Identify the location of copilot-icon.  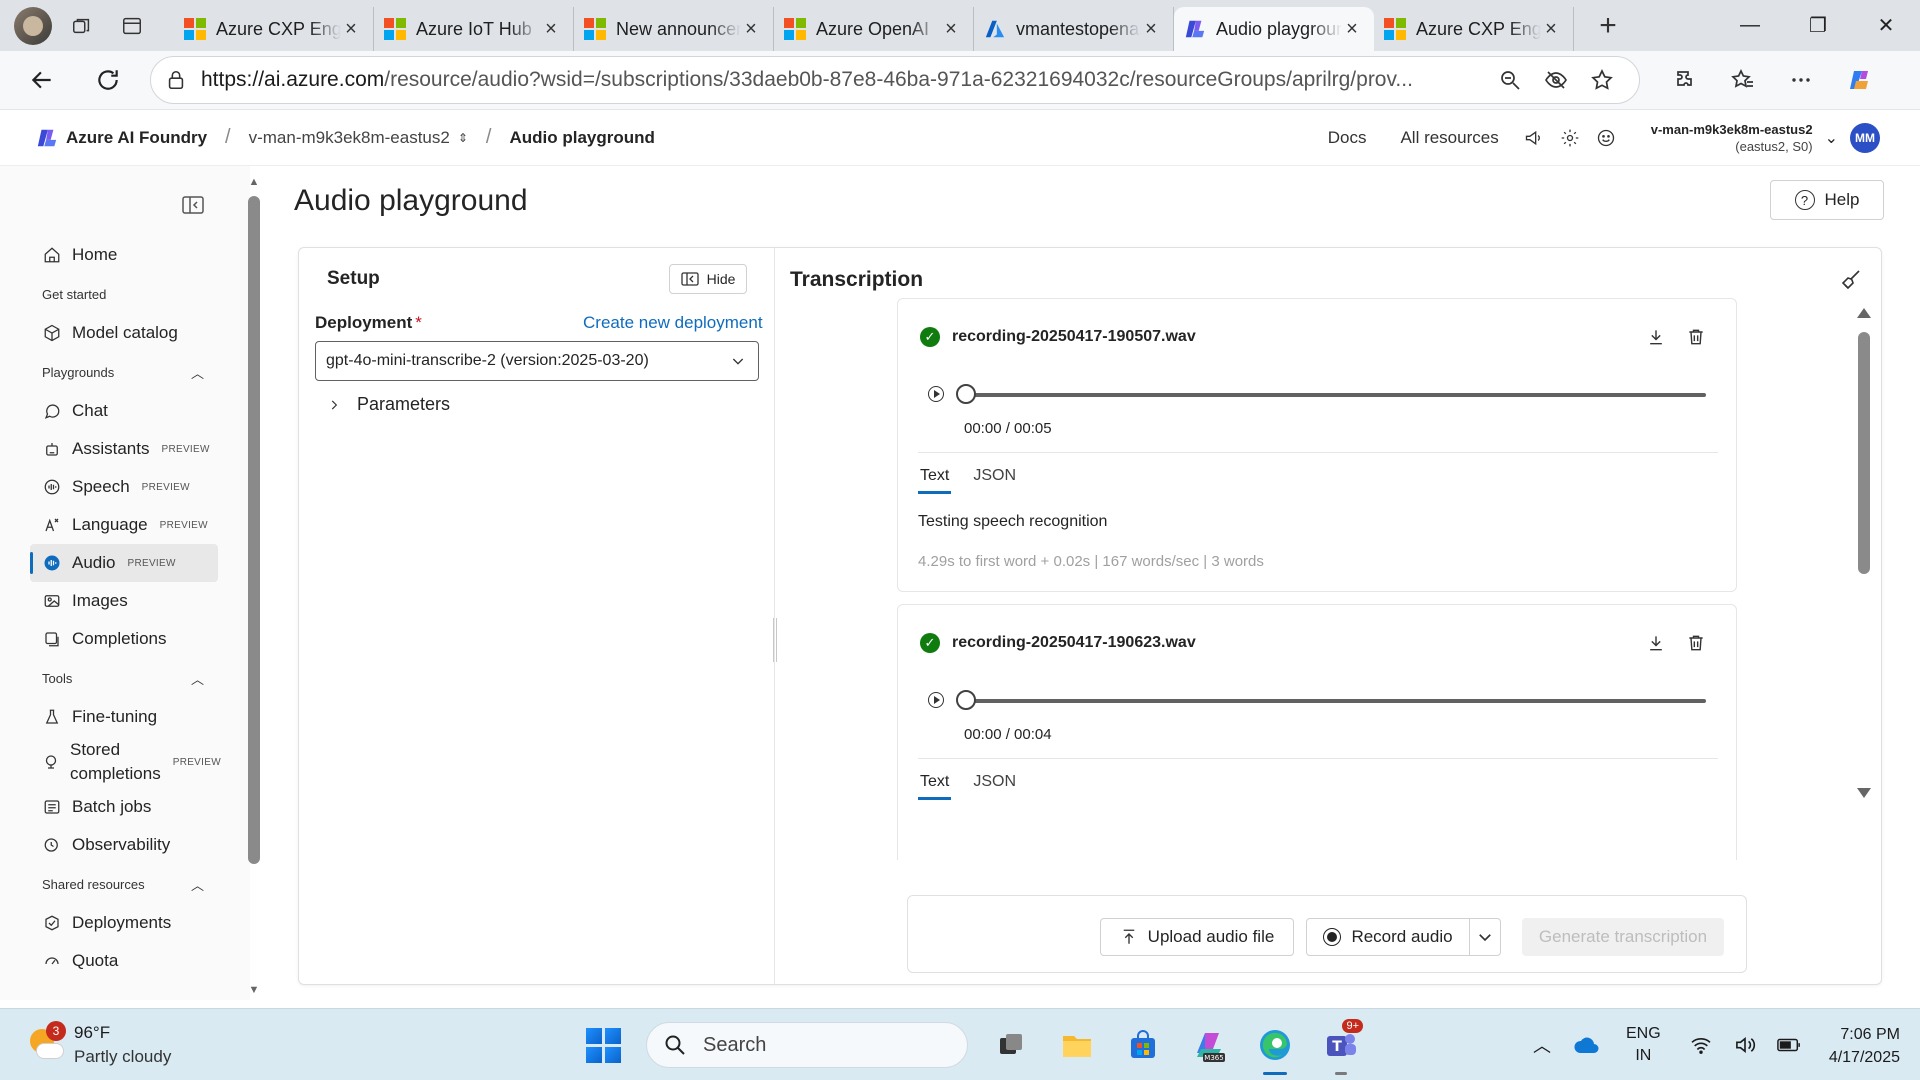
(1859, 80).